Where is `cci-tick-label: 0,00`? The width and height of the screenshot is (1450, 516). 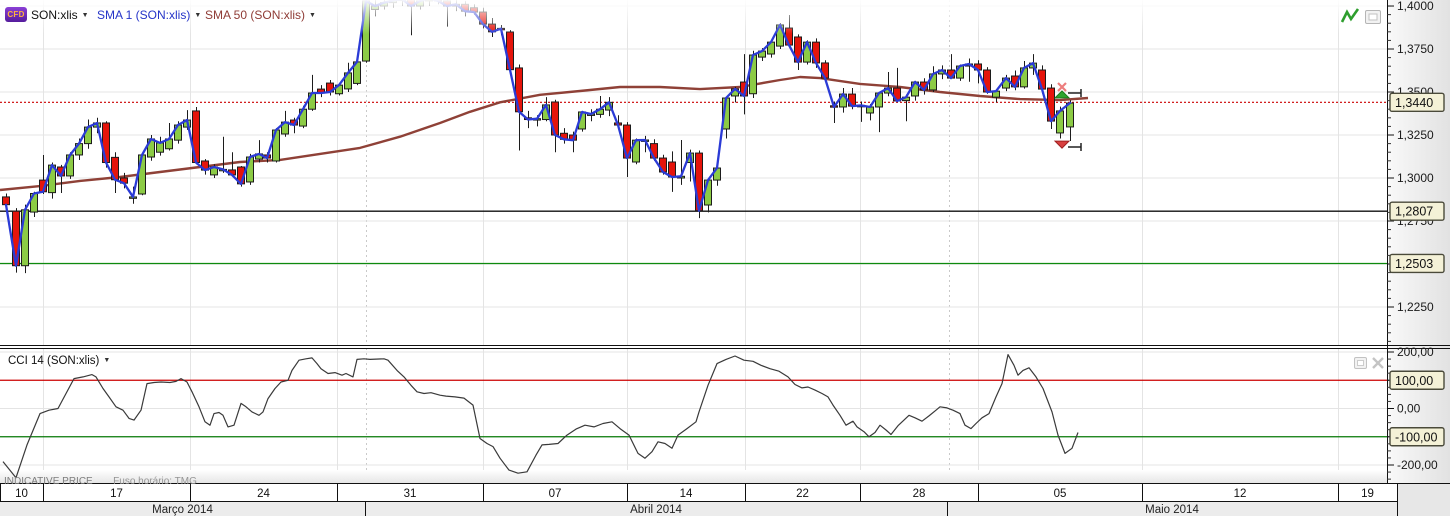 cci-tick-label: 0,00 is located at coordinates (1409, 409).